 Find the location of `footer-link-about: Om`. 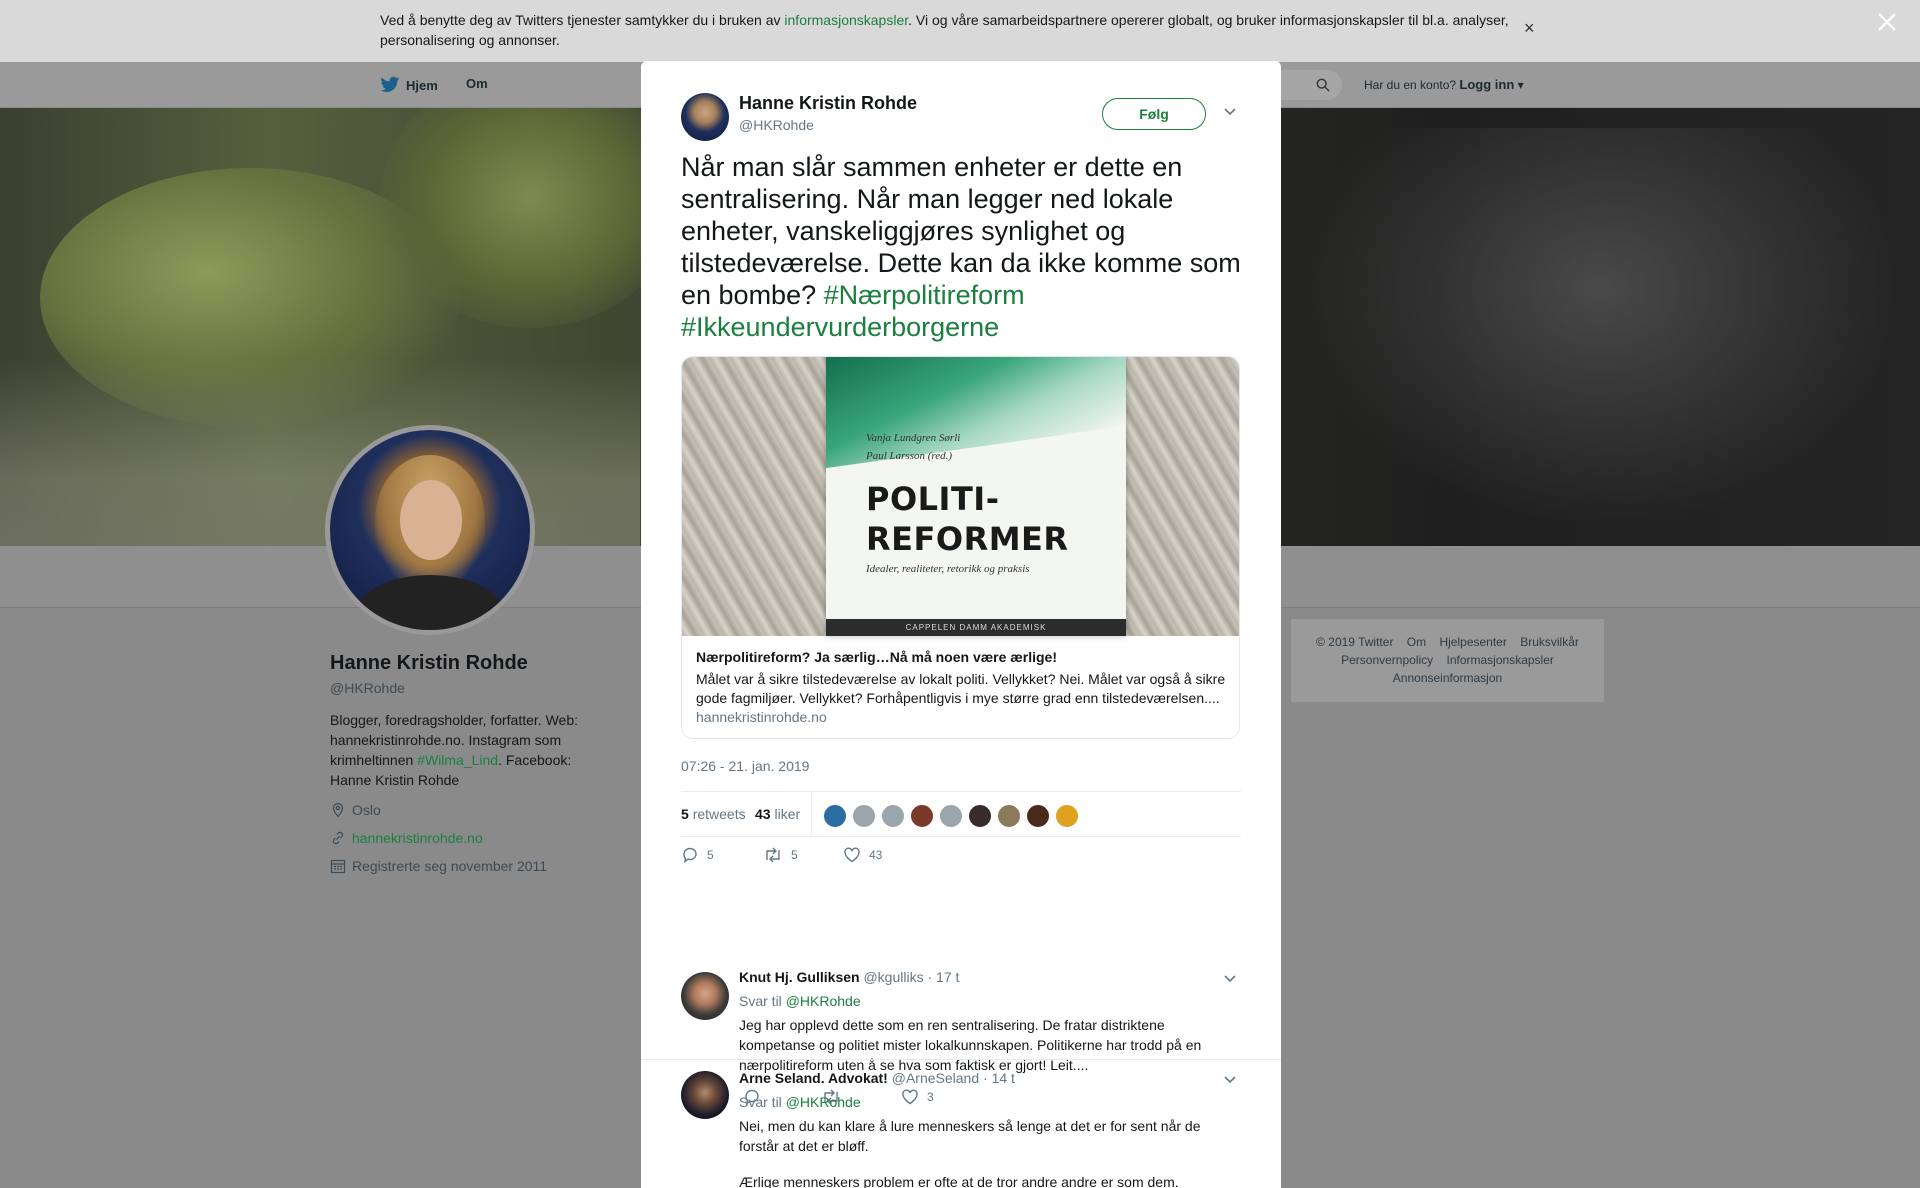

footer-link-about: Om is located at coordinates (1416, 642).